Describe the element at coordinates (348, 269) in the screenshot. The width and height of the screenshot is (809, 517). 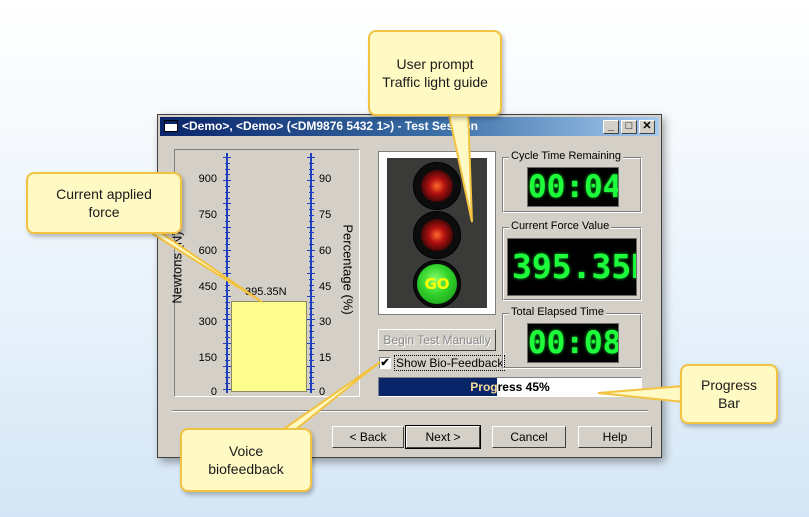
I see `percentage-axis-title: Percentage (%)` at that location.